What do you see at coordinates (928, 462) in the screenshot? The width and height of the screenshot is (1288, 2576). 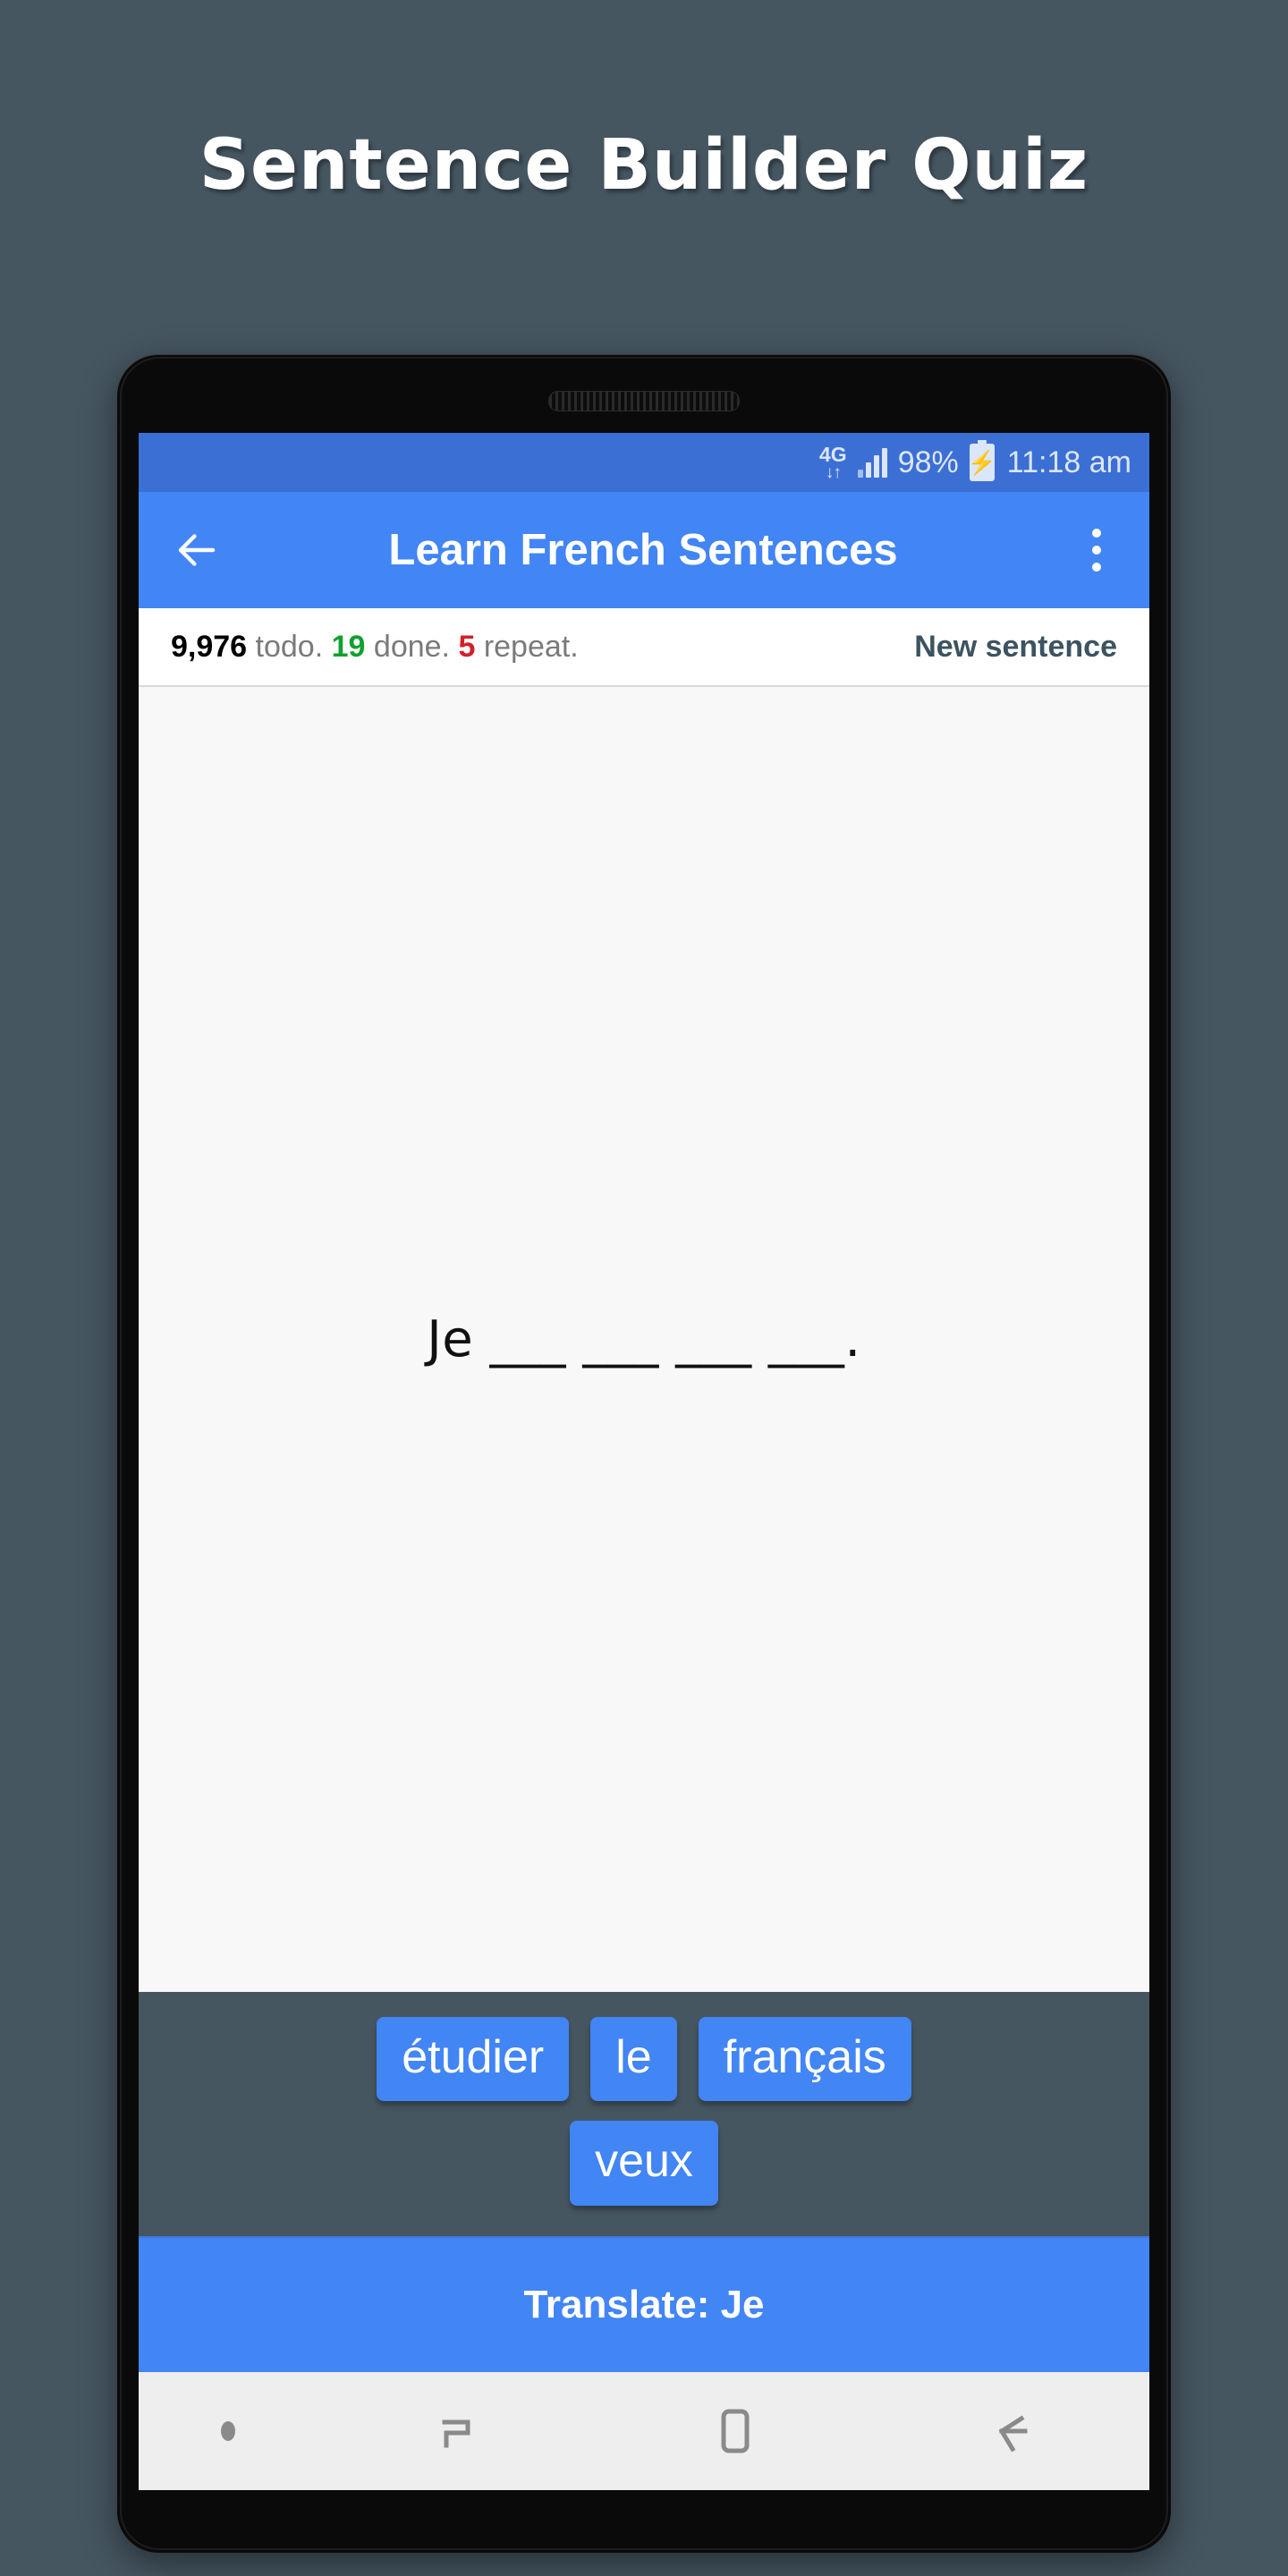 I see `battery-percent-label: 98%` at bounding box center [928, 462].